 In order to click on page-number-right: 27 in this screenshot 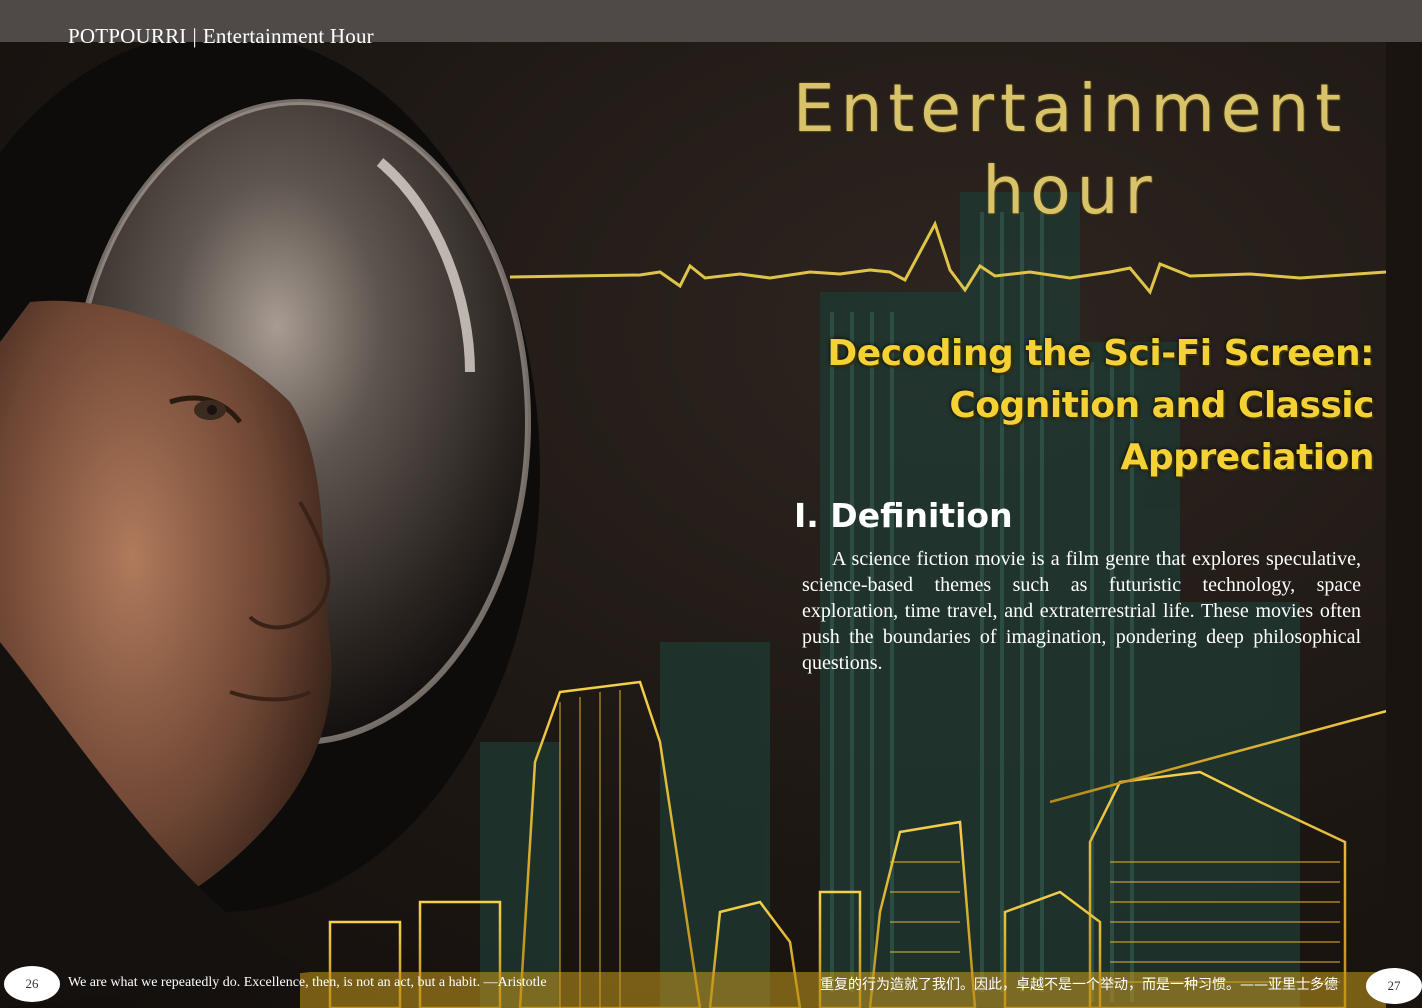, I will do `click(1394, 986)`.